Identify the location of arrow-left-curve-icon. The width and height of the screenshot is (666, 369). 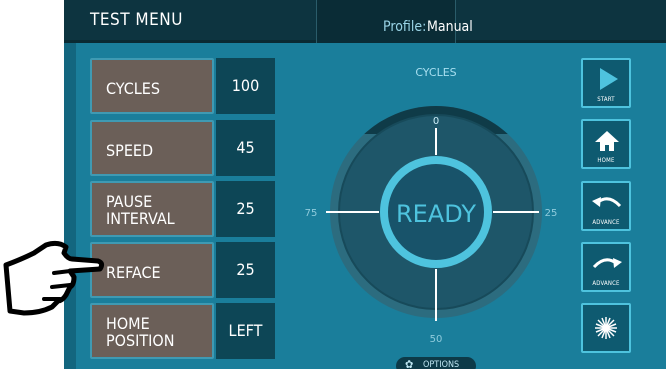
(607, 202).